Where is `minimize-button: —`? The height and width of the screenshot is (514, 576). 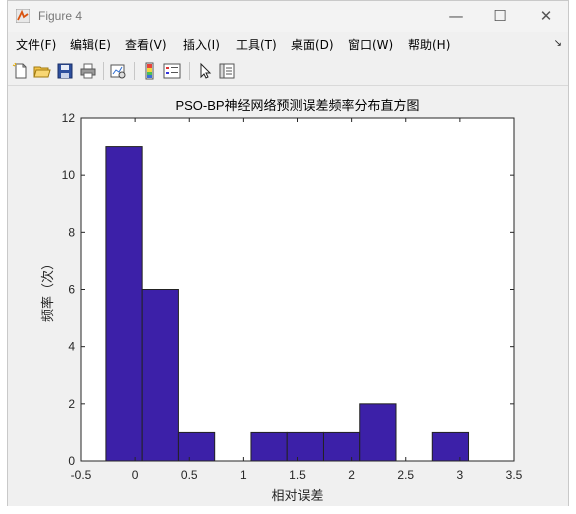 minimize-button: — is located at coordinates (456, 16).